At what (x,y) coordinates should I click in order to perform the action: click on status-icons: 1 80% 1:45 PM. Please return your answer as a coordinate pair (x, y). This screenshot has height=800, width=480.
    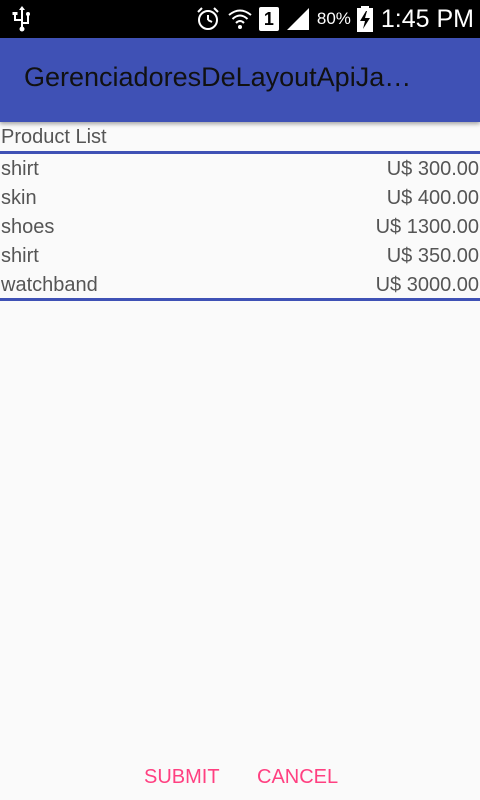
    Looking at the image, I should click on (334, 19).